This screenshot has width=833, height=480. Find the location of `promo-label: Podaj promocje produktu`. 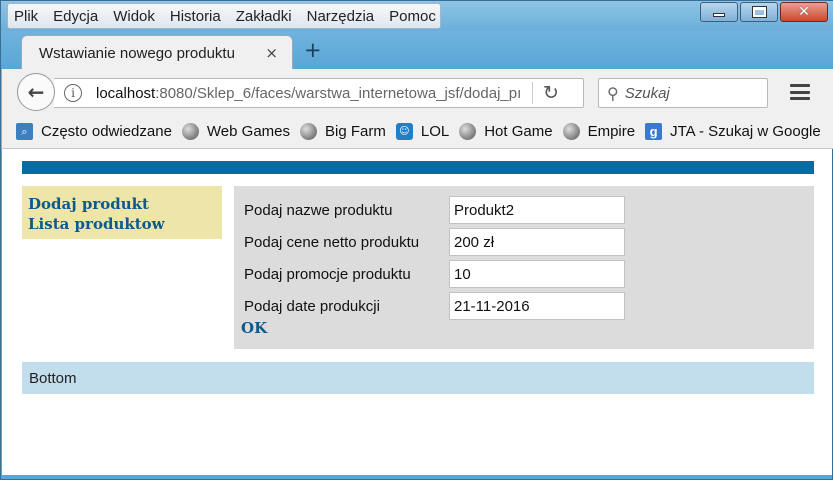

promo-label: Podaj promocje produktu is located at coordinates (327, 274).